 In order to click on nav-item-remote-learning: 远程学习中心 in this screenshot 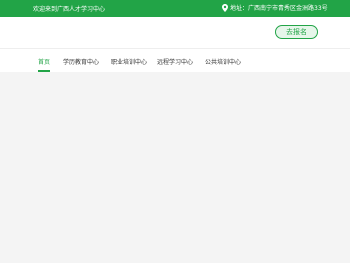, I will do `click(175, 61)`.